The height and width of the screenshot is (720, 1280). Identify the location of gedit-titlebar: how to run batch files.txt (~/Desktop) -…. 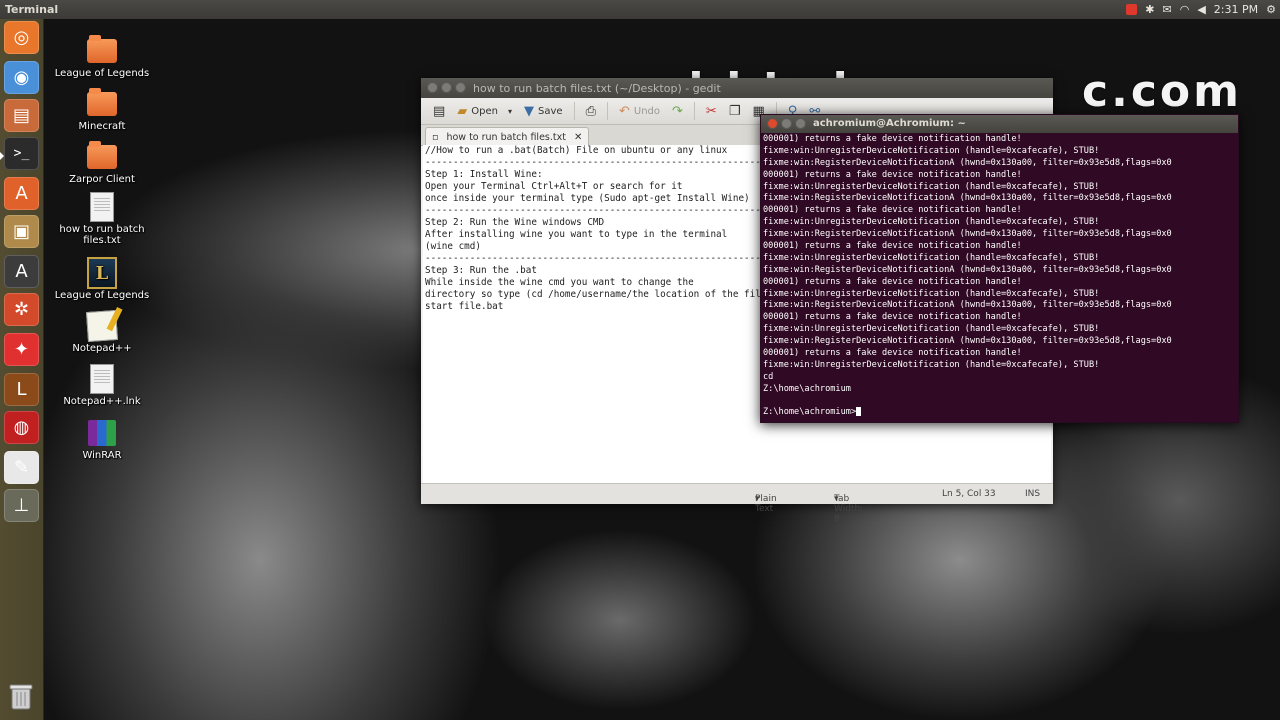
(737, 88).